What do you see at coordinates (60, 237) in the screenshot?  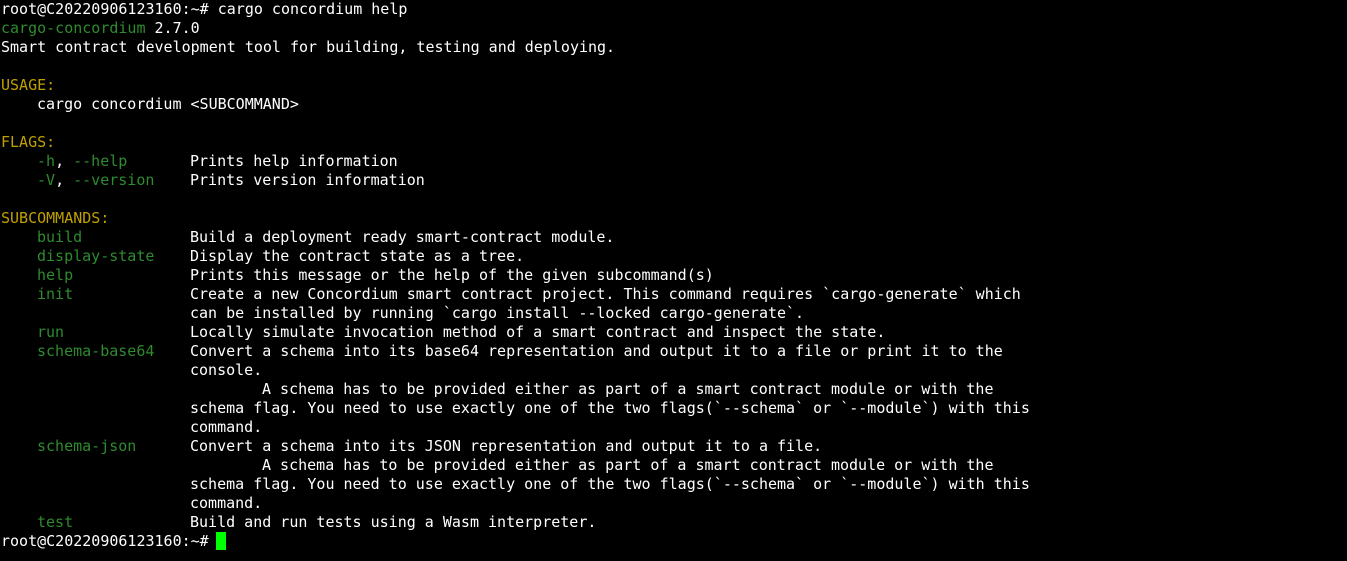 I see `subcommand-name: build` at bounding box center [60, 237].